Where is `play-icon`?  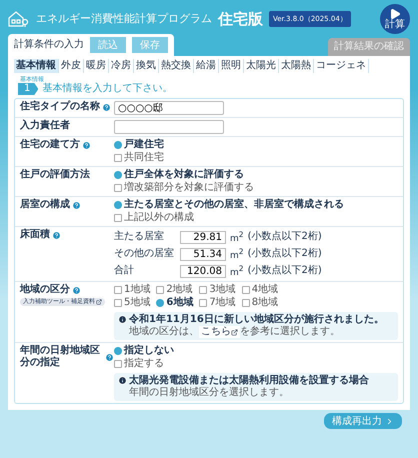 play-icon is located at coordinates (395, 14).